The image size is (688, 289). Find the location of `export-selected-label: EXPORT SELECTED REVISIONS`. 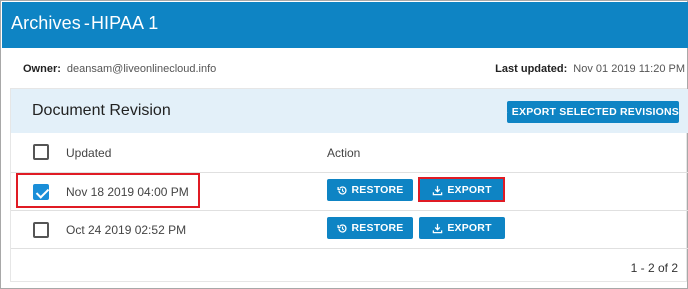

export-selected-label: EXPORT SELECTED REVISIONS is located at coordinates (595, 112).